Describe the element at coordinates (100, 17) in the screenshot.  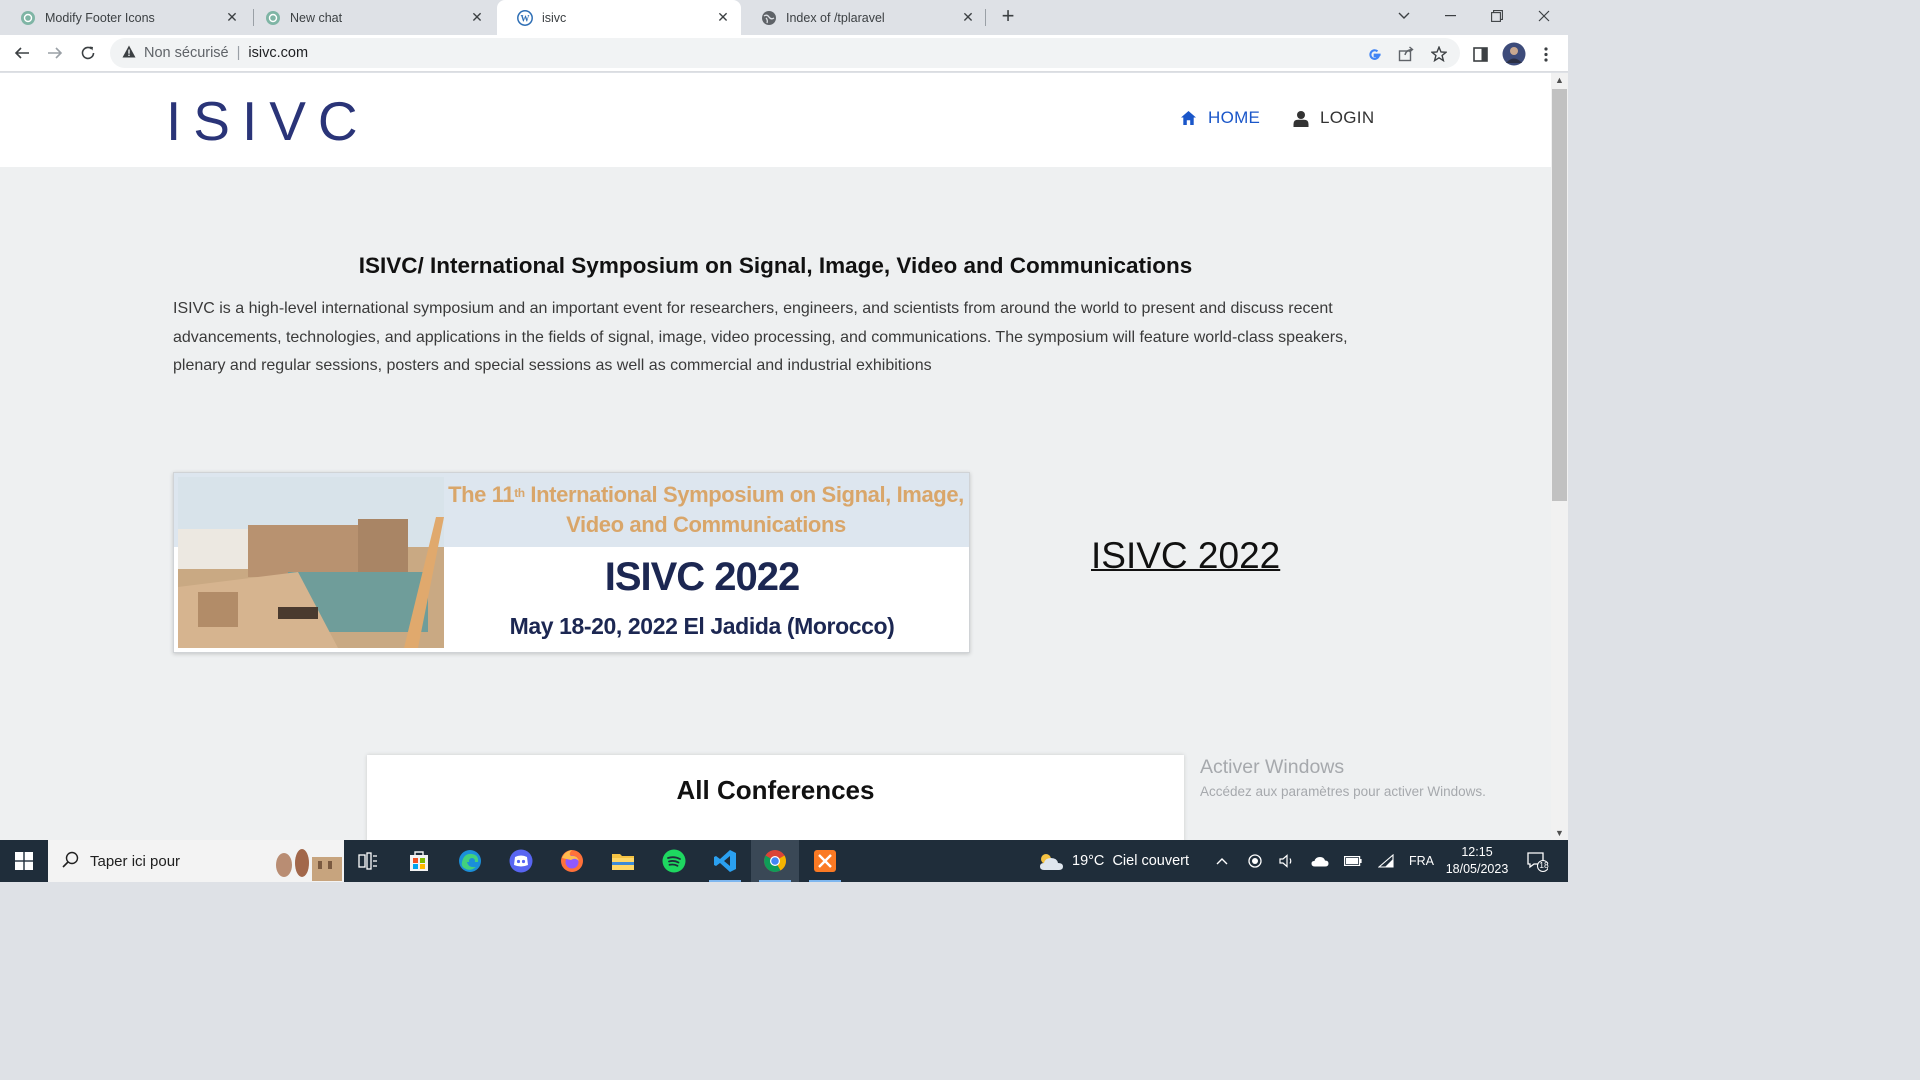
I see `tab-title: Modify Footer Icons` at that location.